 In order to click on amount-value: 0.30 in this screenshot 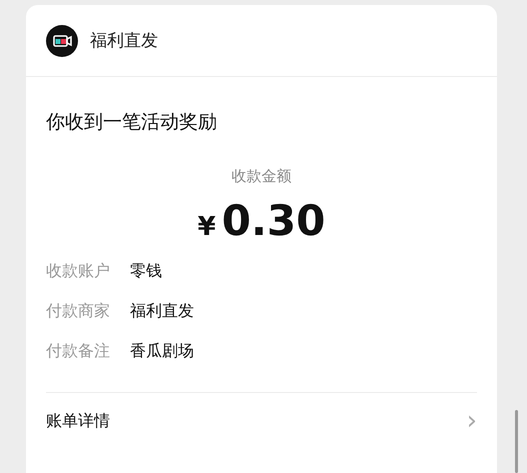, I will do `click(274, 220)`.